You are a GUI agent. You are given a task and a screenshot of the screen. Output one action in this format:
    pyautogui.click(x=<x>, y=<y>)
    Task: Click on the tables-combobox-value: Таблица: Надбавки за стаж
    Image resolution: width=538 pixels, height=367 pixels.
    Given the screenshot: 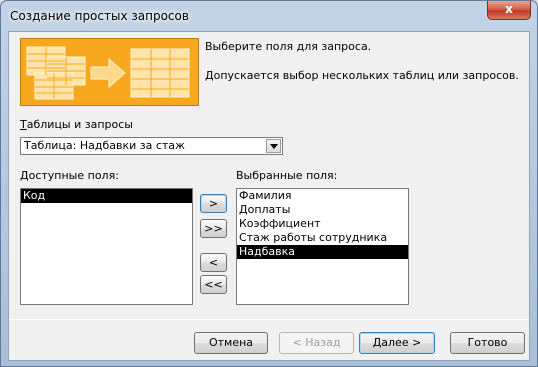 What is the action you would take?
    pyautogui.click(x=104, y=145)
    